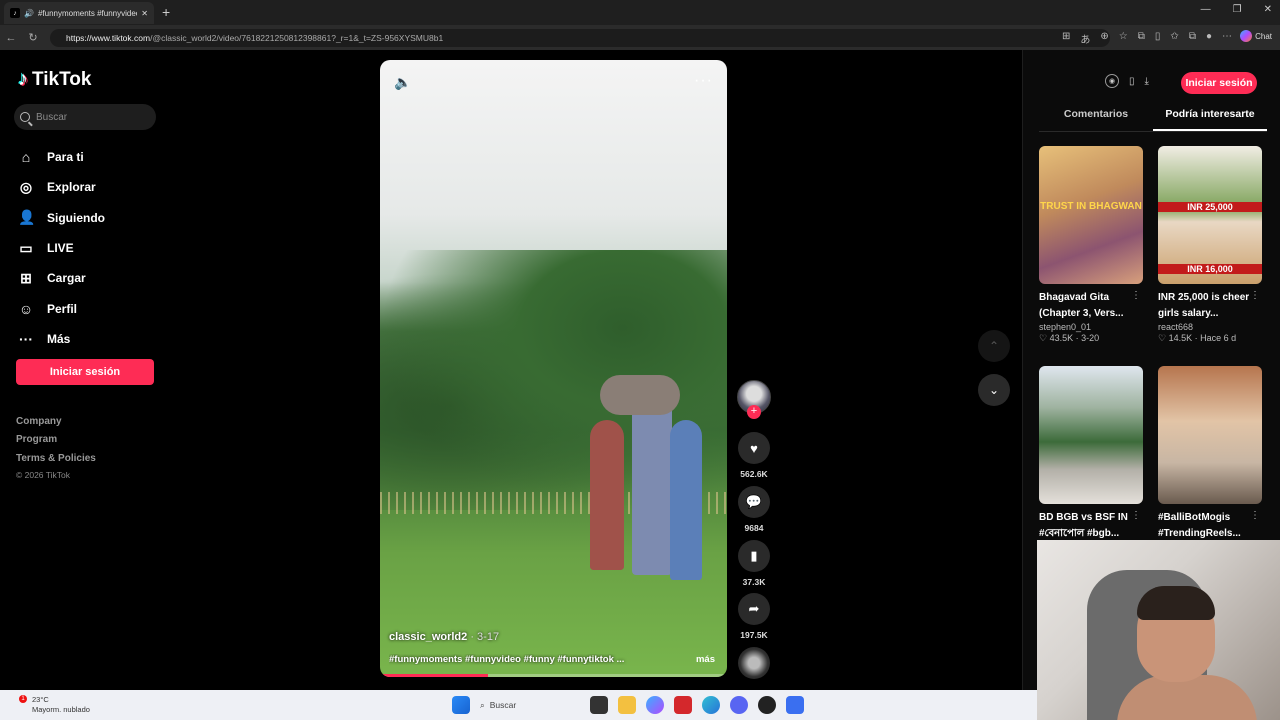  I want to click on right-panel-tabs: Comentarios Podría interesarte, so click(1153, 120).